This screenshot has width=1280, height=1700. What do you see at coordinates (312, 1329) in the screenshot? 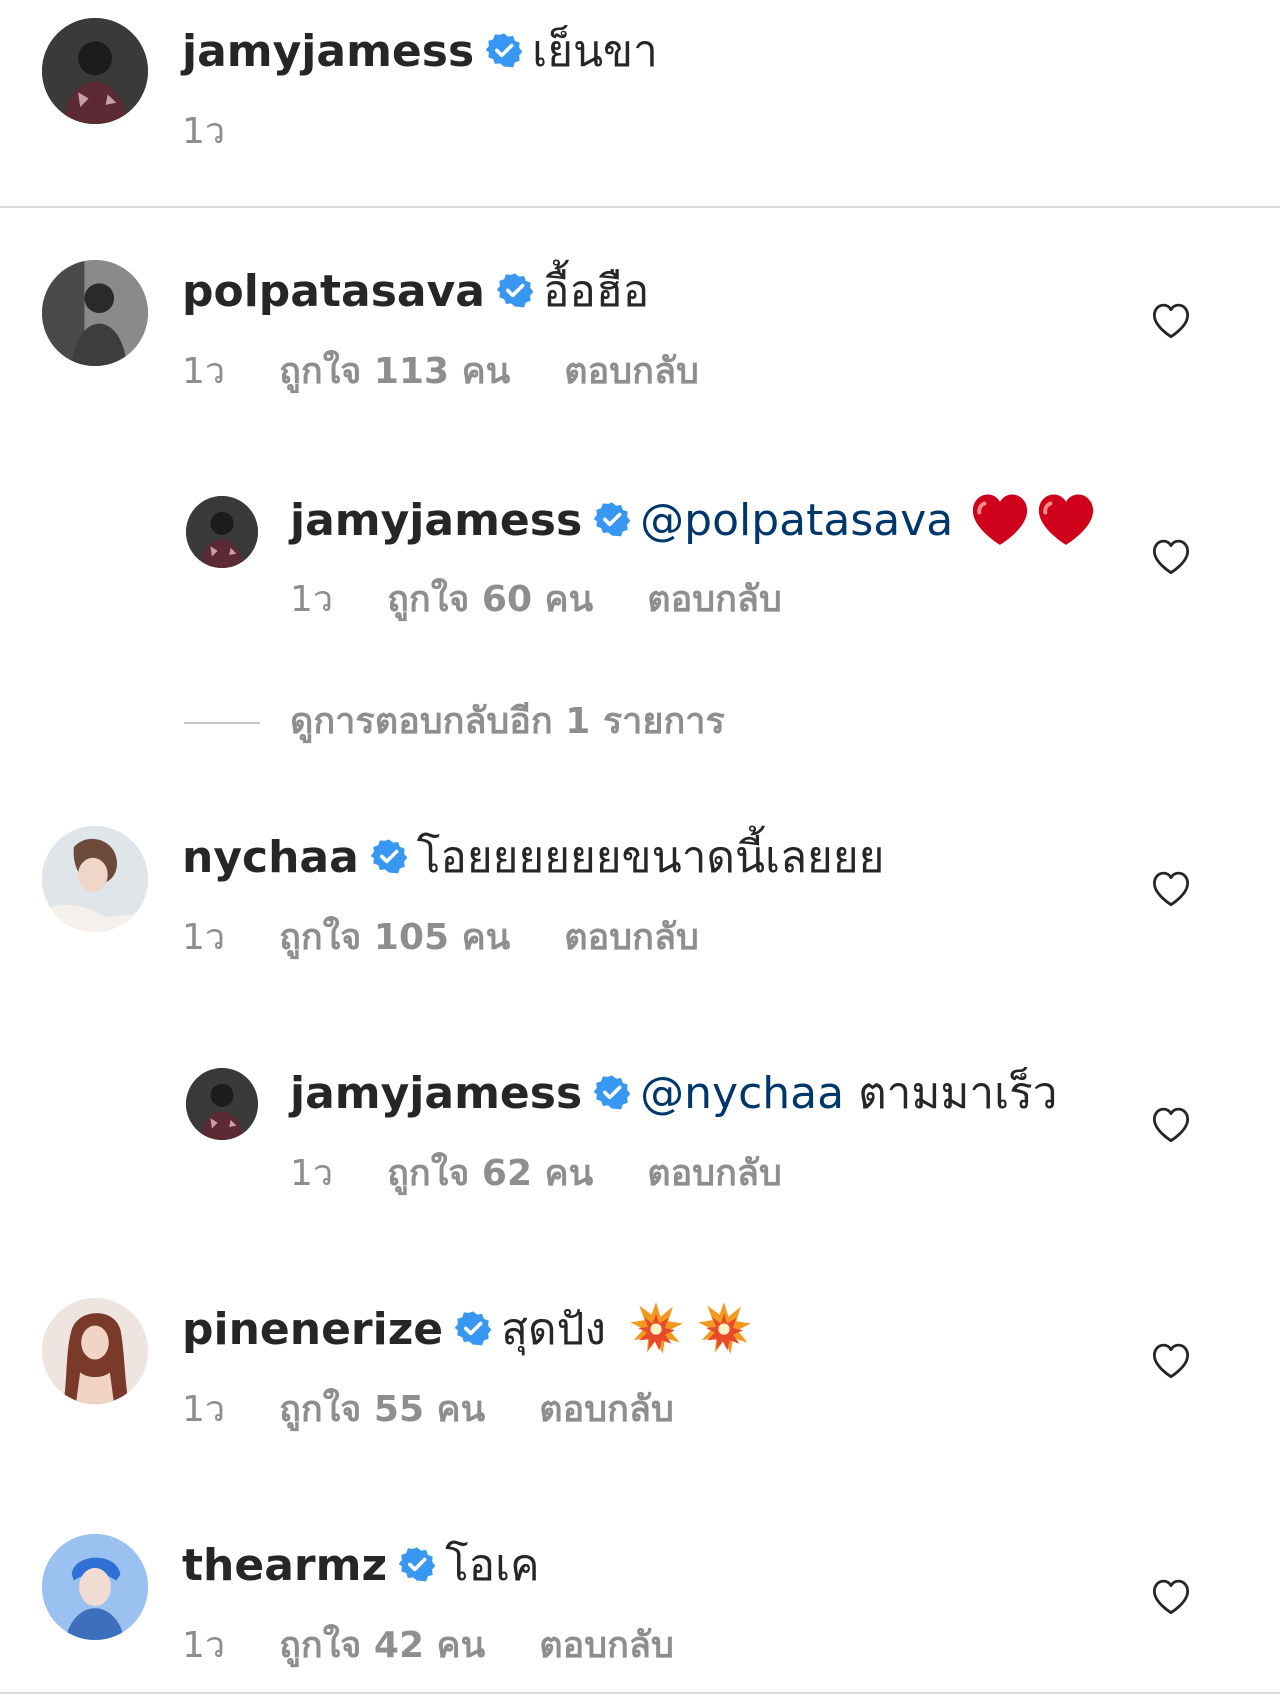
I see `username: pinenerize` at bounding box center [312, 1329].